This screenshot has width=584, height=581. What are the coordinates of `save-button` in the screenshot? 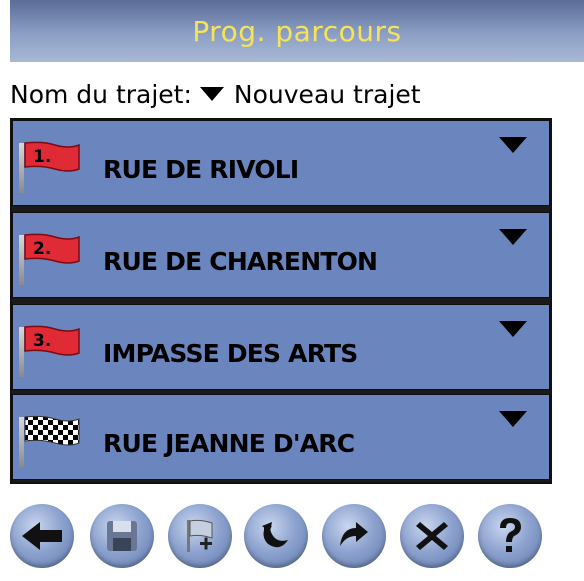 It's located at (122, 536).